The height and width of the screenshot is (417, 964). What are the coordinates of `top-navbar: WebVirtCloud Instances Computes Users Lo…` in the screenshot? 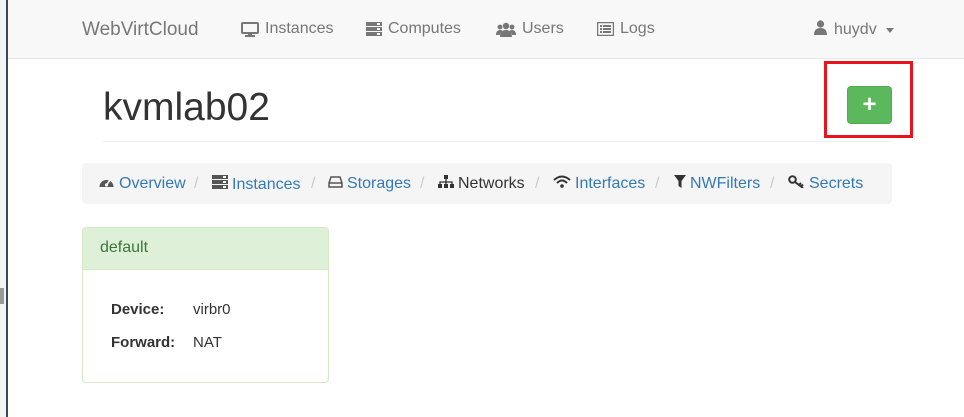 It's located at (486, 29).